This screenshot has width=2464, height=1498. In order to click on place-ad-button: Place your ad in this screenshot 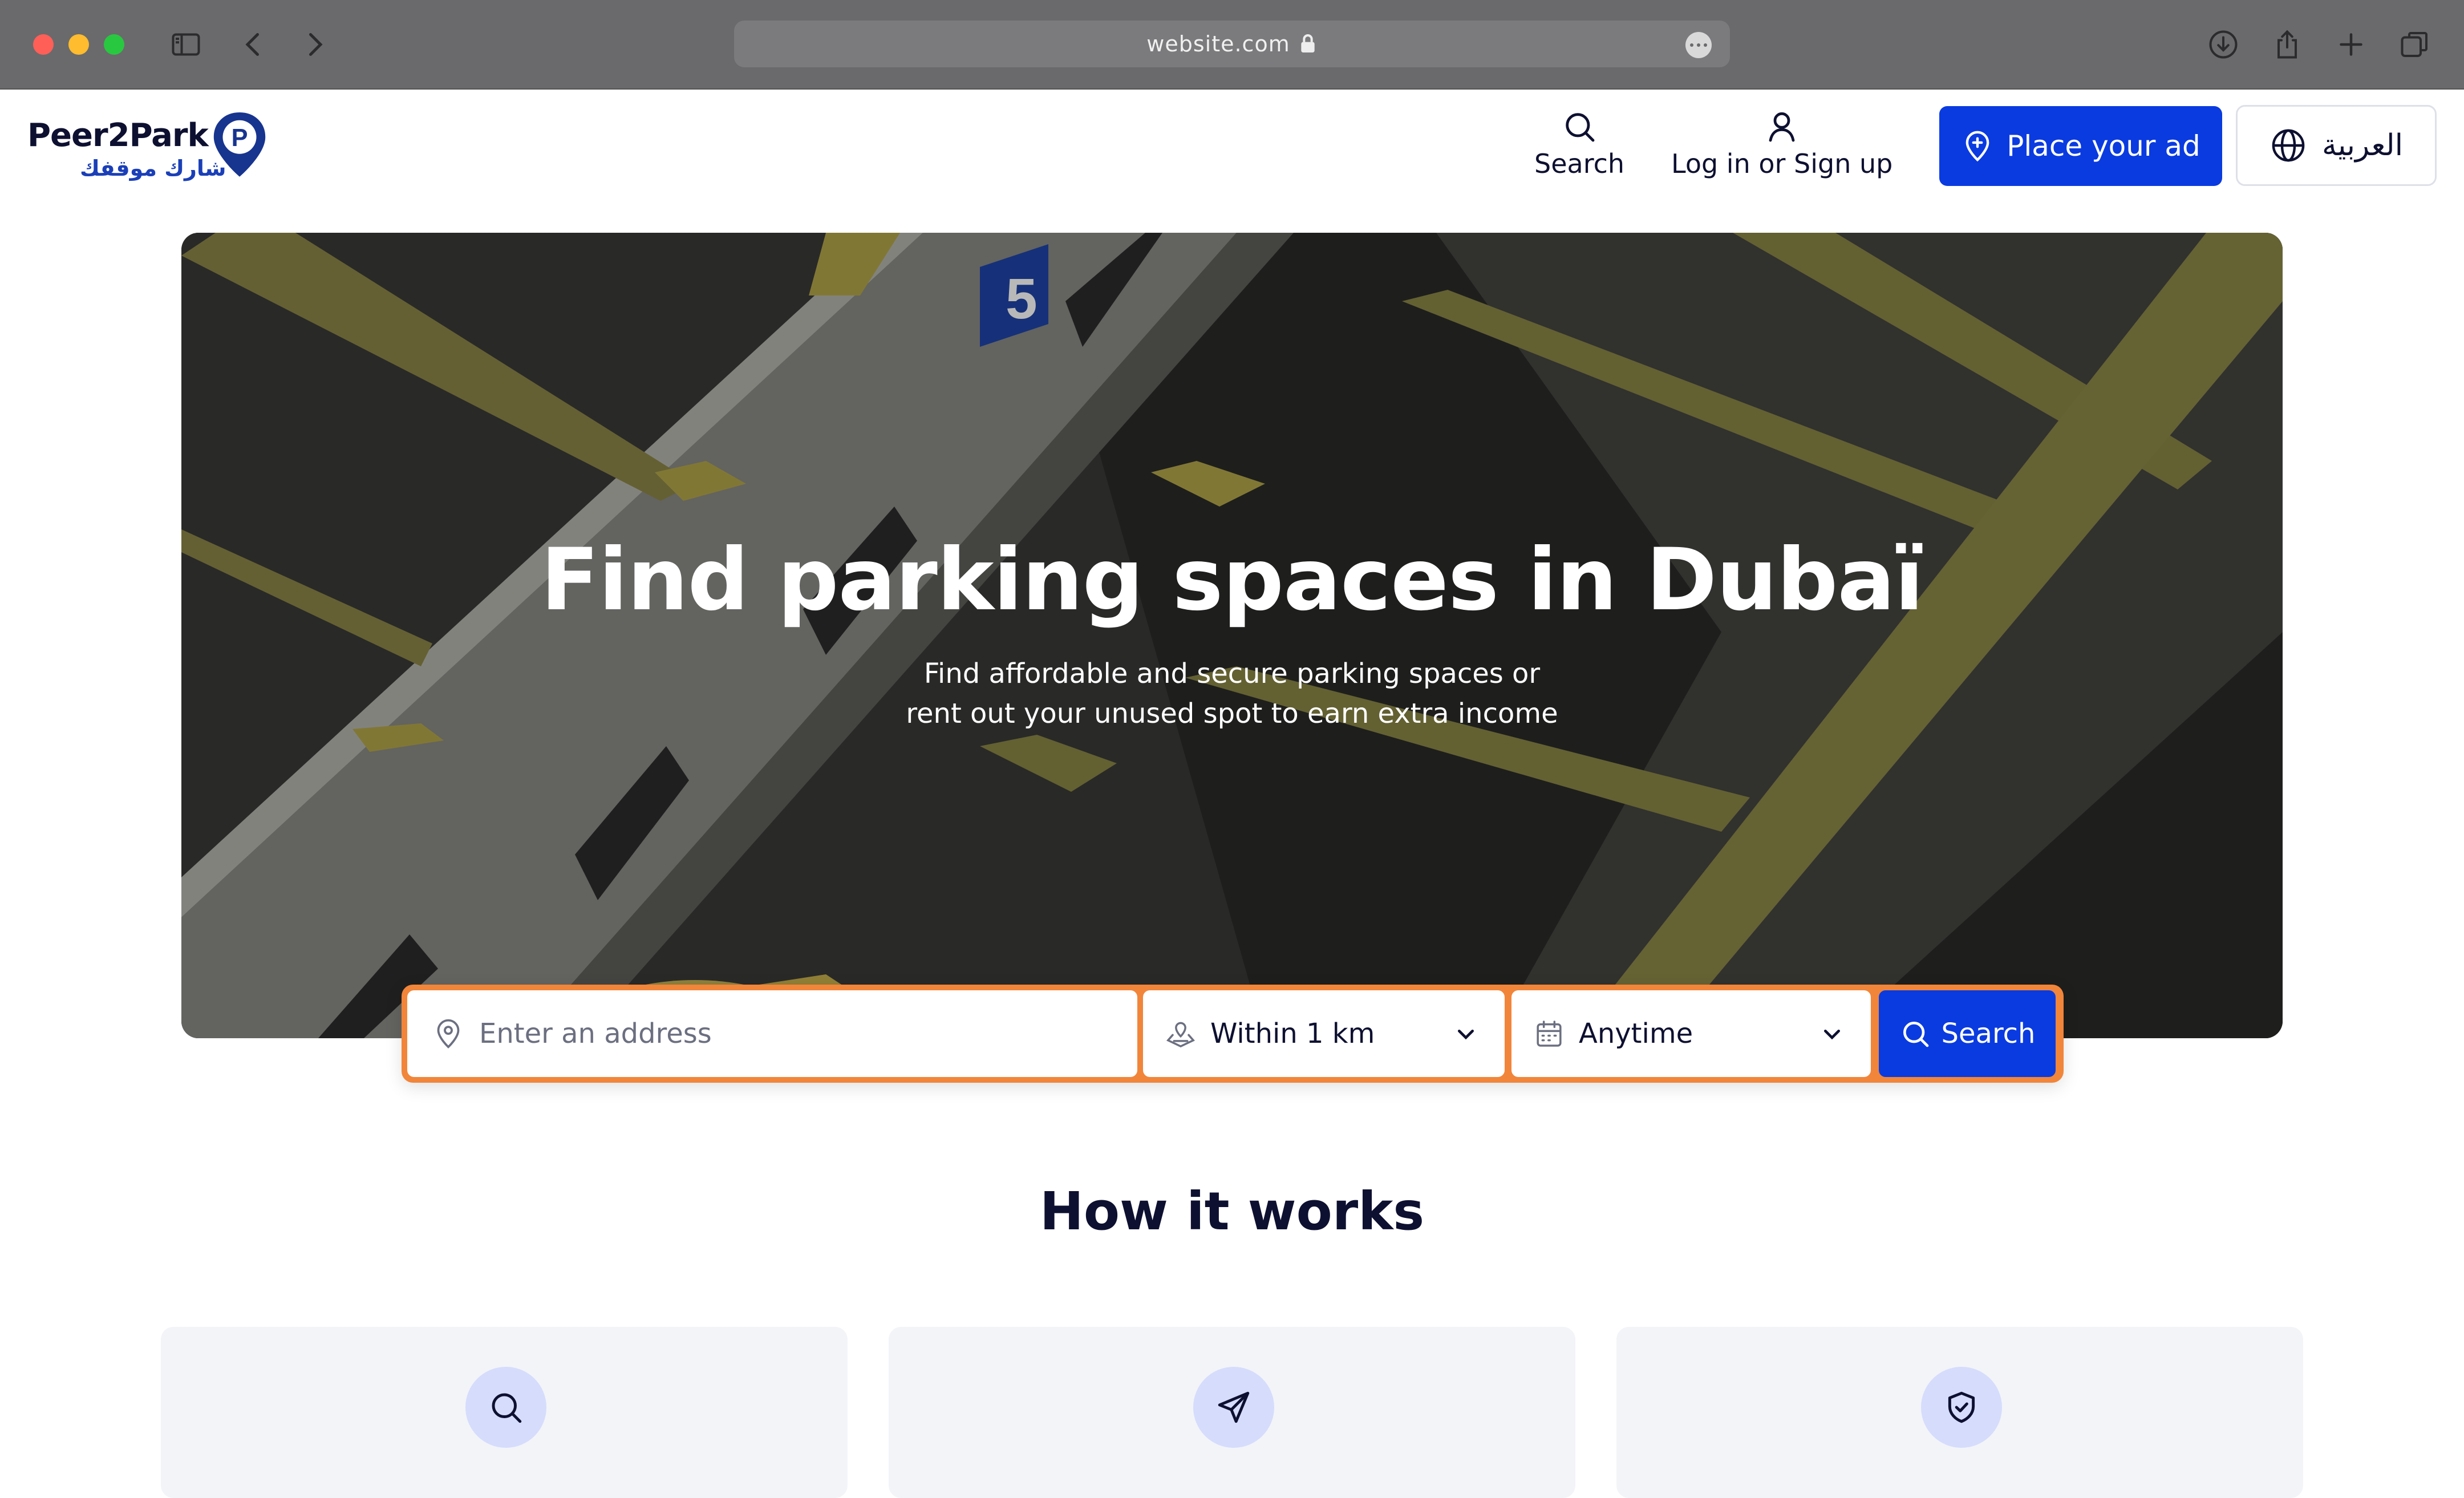, I will do `click(2080, 146)`.